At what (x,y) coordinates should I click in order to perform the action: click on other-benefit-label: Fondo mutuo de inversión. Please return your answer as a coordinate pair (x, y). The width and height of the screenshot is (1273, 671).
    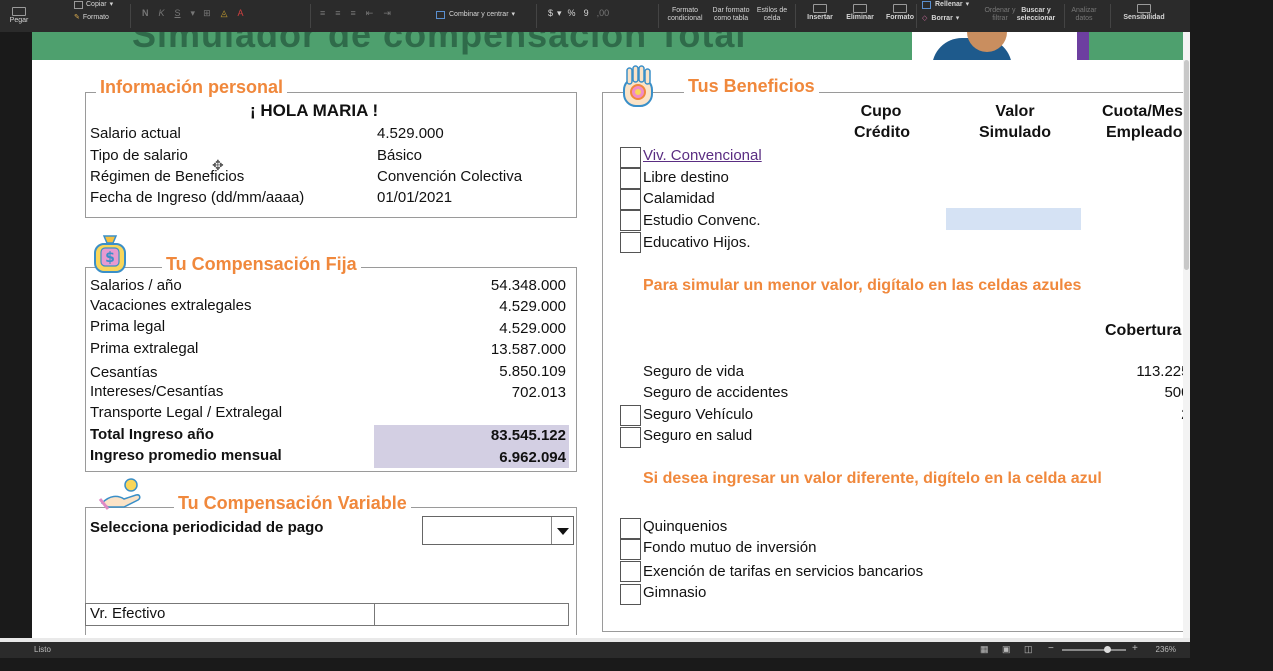
    Looking at the image, I should click on (730, 547).